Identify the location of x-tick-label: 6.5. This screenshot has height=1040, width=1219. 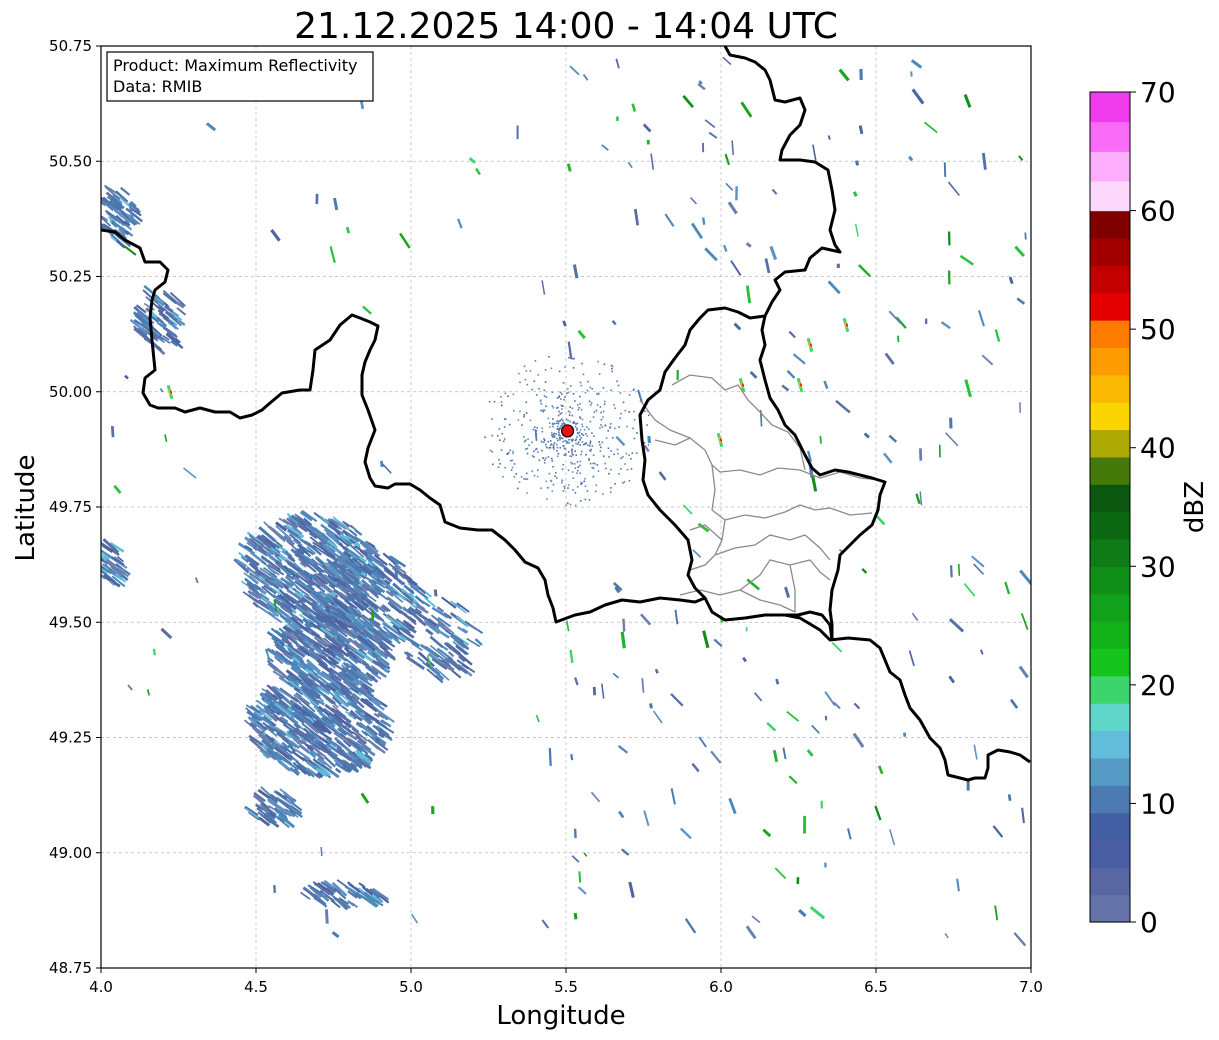
(876, 987).